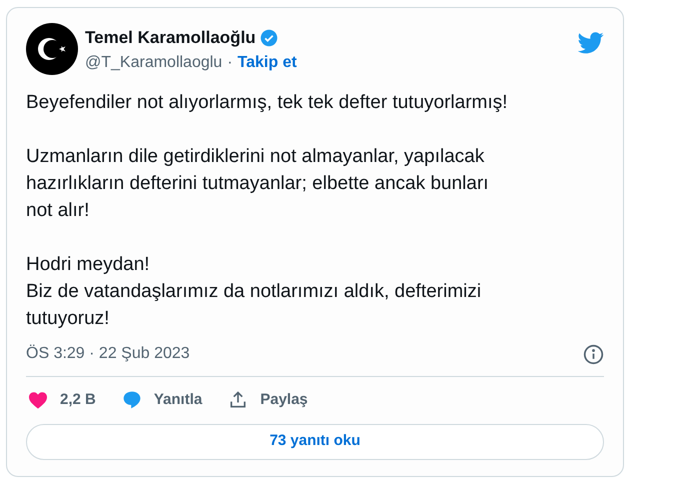 This screenshot has width=694, height=486. Describe the element at coordinates (284, 400) in the screenshot. I see `action-label: Paylaş` at that location.